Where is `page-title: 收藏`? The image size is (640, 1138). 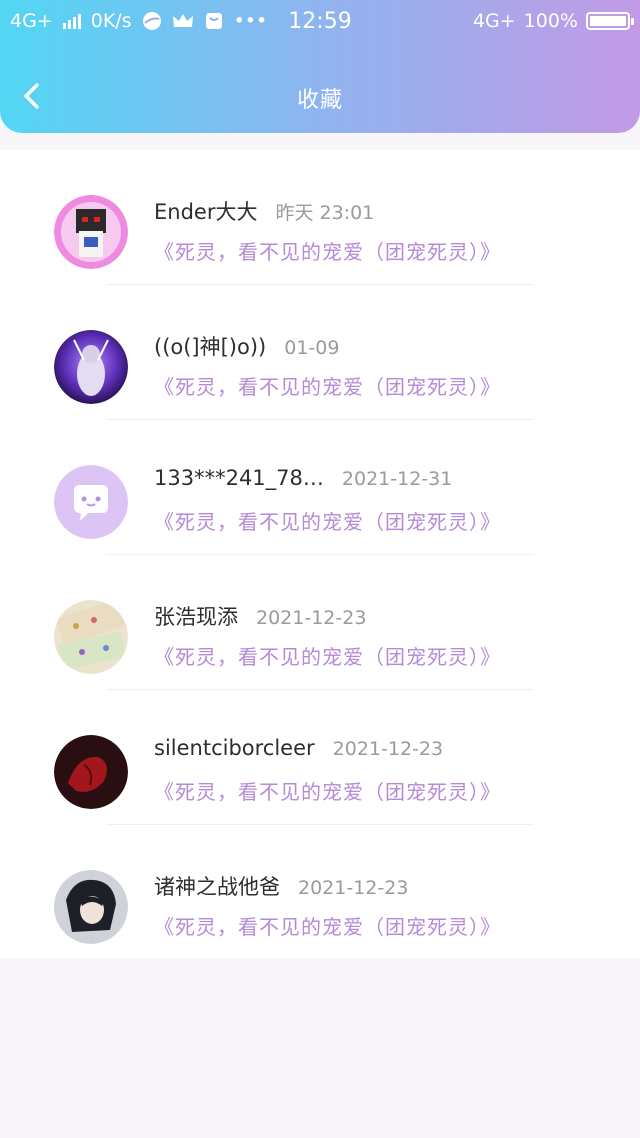 page-title: 收藏 is located at coordinates (319, 100).